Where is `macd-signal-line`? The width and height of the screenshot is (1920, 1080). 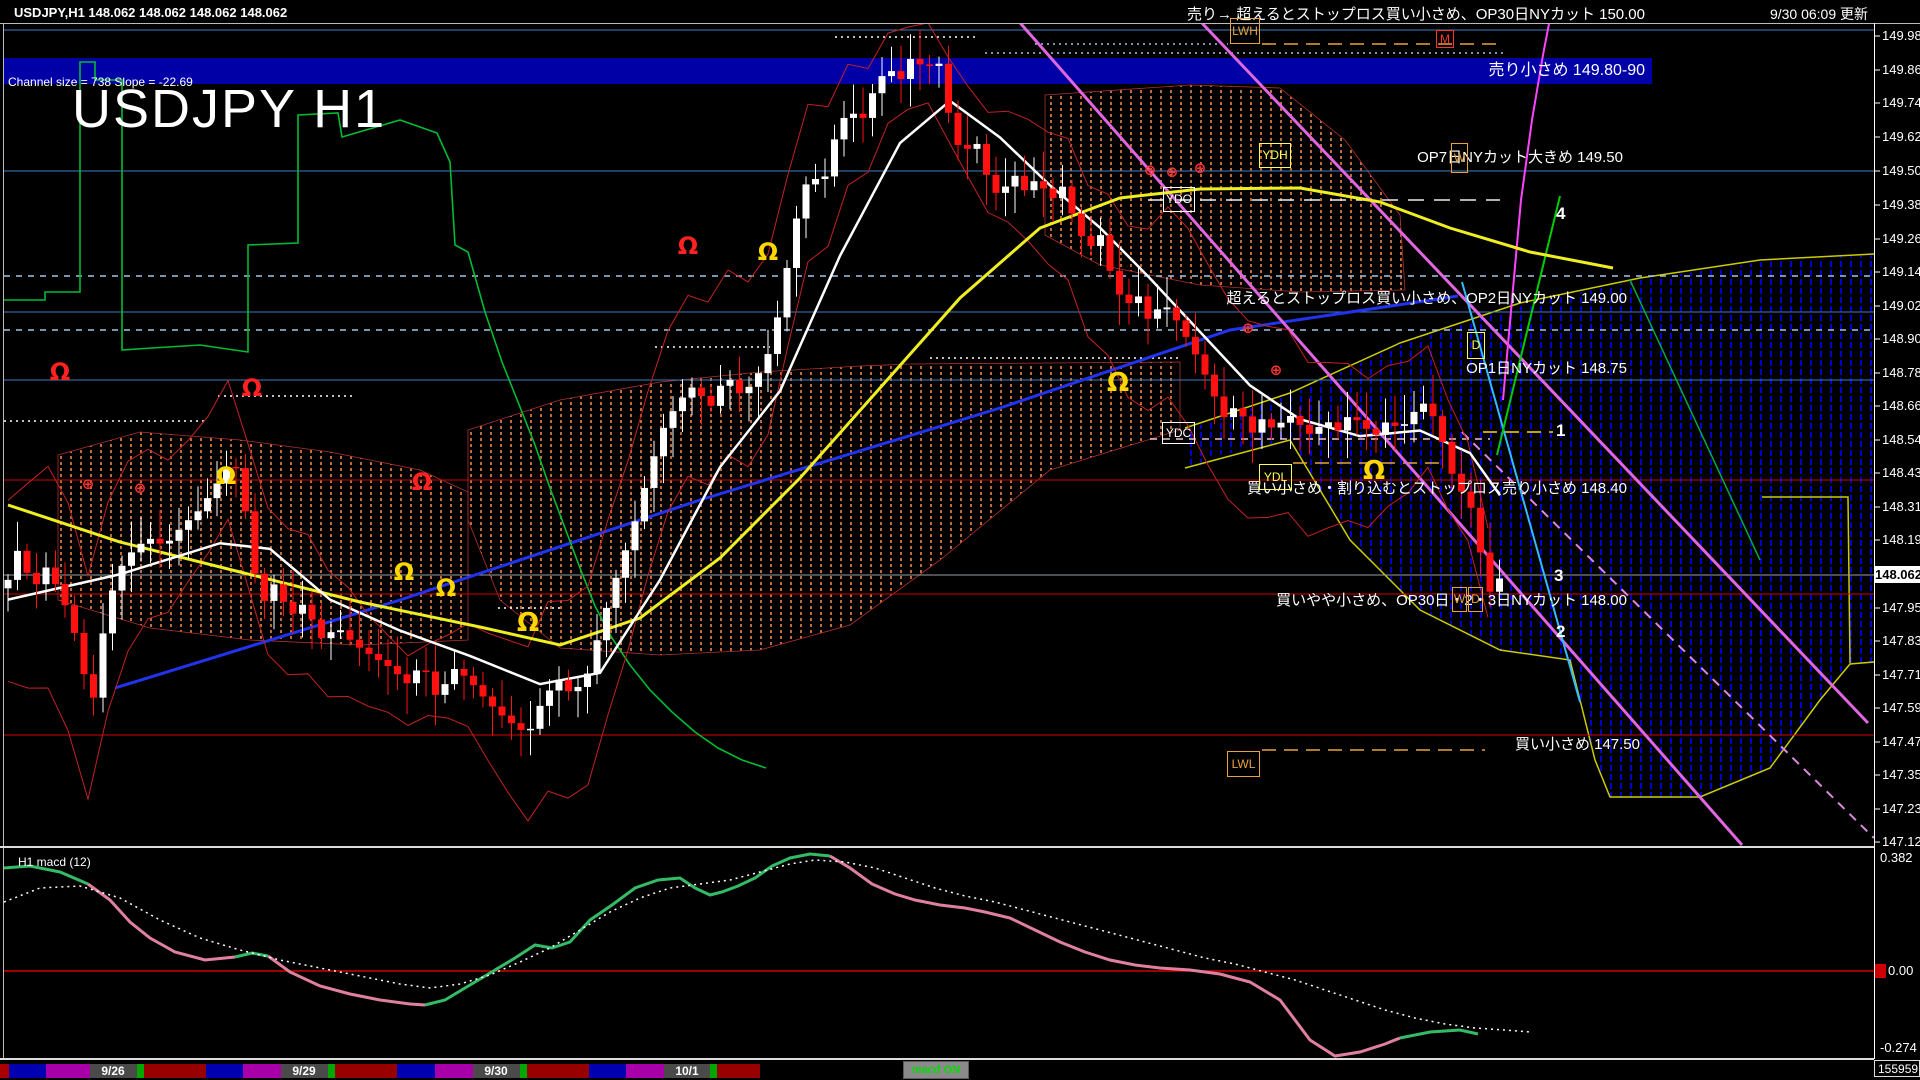
macd-signal-line is located at coordinates (767, 946).